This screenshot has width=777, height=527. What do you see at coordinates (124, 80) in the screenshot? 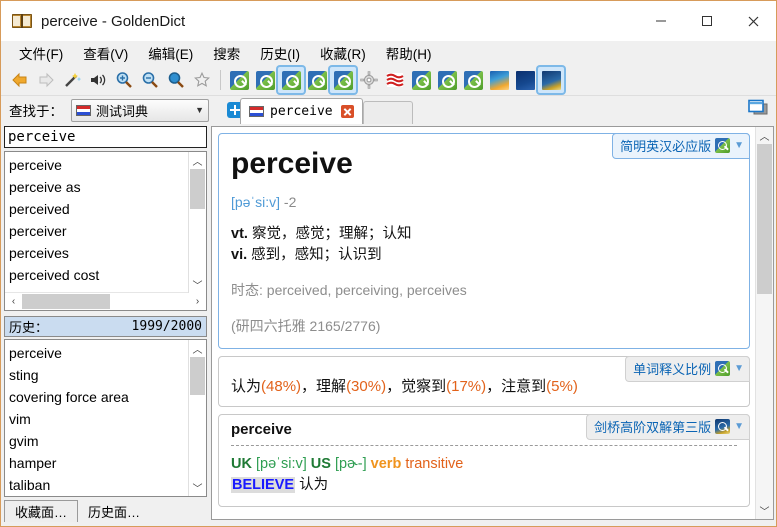
I see `zoom-in-icon` at bounding box center [124, 80].